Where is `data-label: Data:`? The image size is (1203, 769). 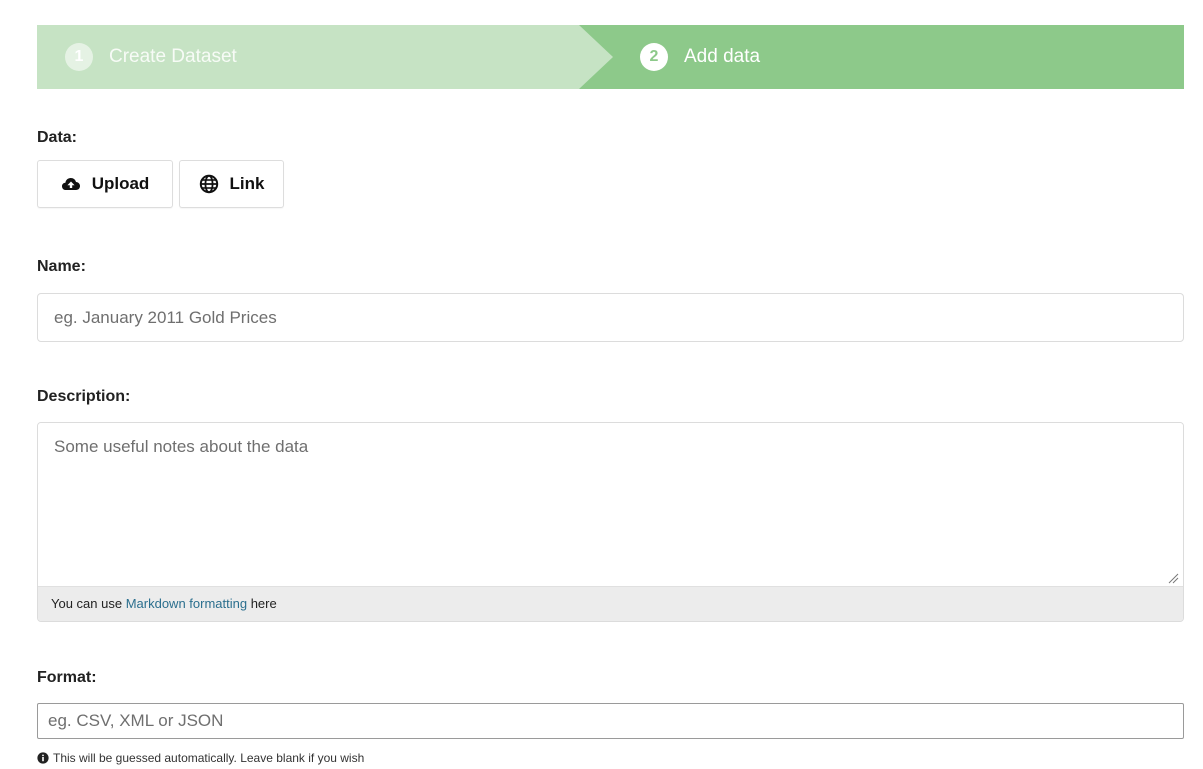
data-label: Data: is located at coordinates (57, 137).